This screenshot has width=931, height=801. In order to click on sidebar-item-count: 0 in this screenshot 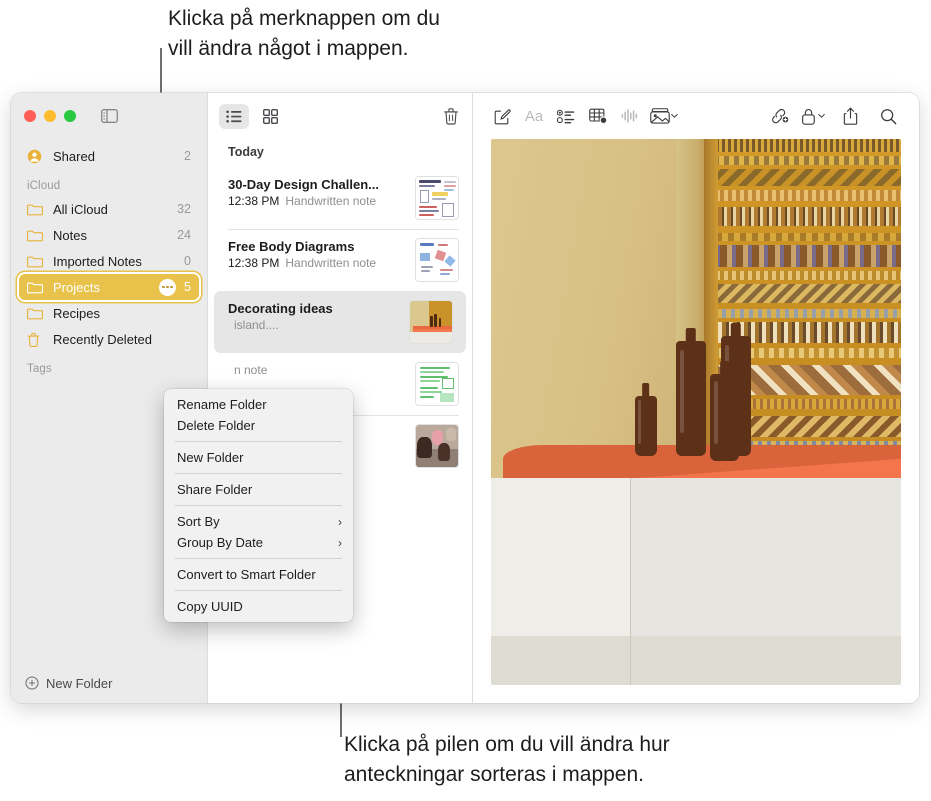, I will do `click(187, 261)`.